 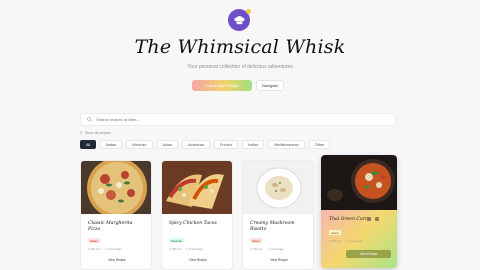 I want to click on filter-toggle: ⚲ Show all recipes, so click(x=95, y=133).